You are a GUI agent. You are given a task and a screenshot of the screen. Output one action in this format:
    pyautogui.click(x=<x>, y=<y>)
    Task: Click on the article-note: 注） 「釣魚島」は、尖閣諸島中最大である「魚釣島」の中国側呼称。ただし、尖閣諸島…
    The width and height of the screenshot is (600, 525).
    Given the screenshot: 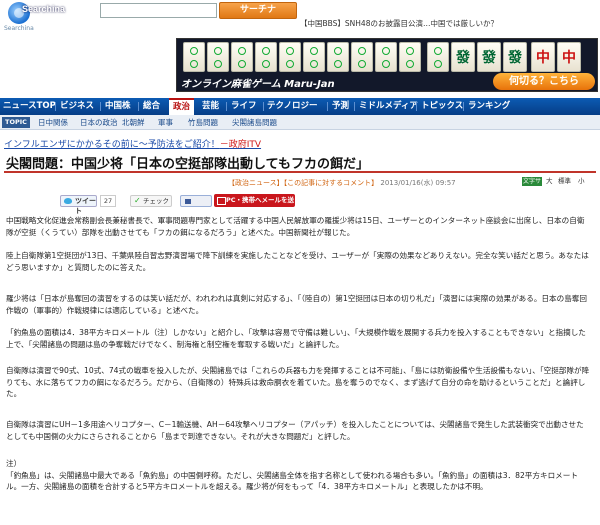 What is the action you would take?
    pyautogui.click(x=292, y=475)
    